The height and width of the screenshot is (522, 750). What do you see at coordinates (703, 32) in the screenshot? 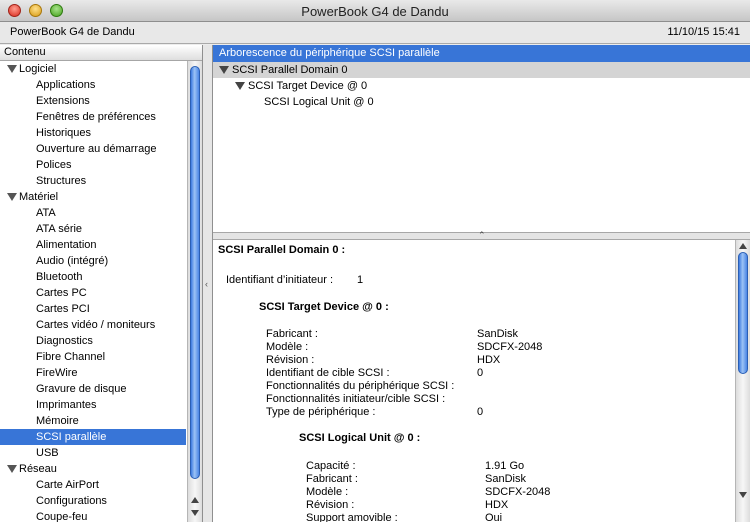
I see `report-date: 11/10/15 15:41` at bounding box center [703, 32].